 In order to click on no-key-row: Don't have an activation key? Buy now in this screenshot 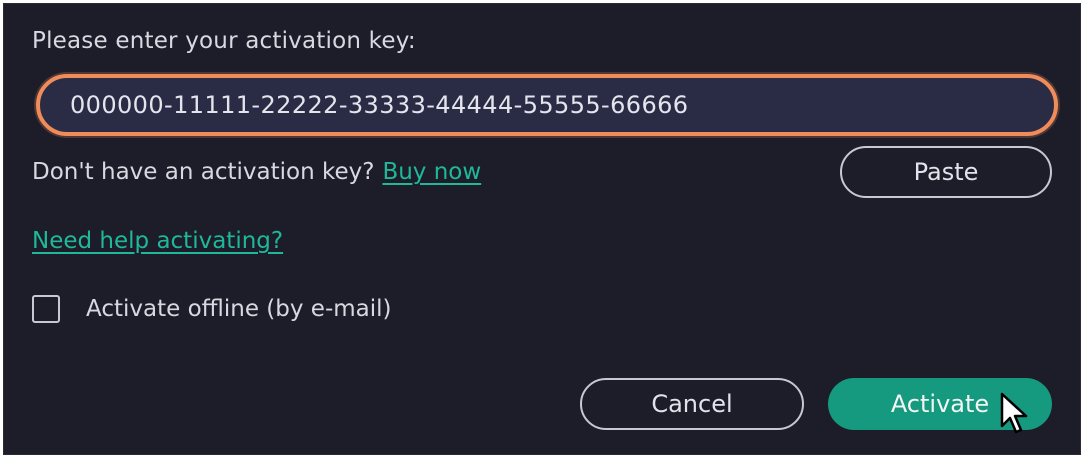, I will do `click(256, 172)`.